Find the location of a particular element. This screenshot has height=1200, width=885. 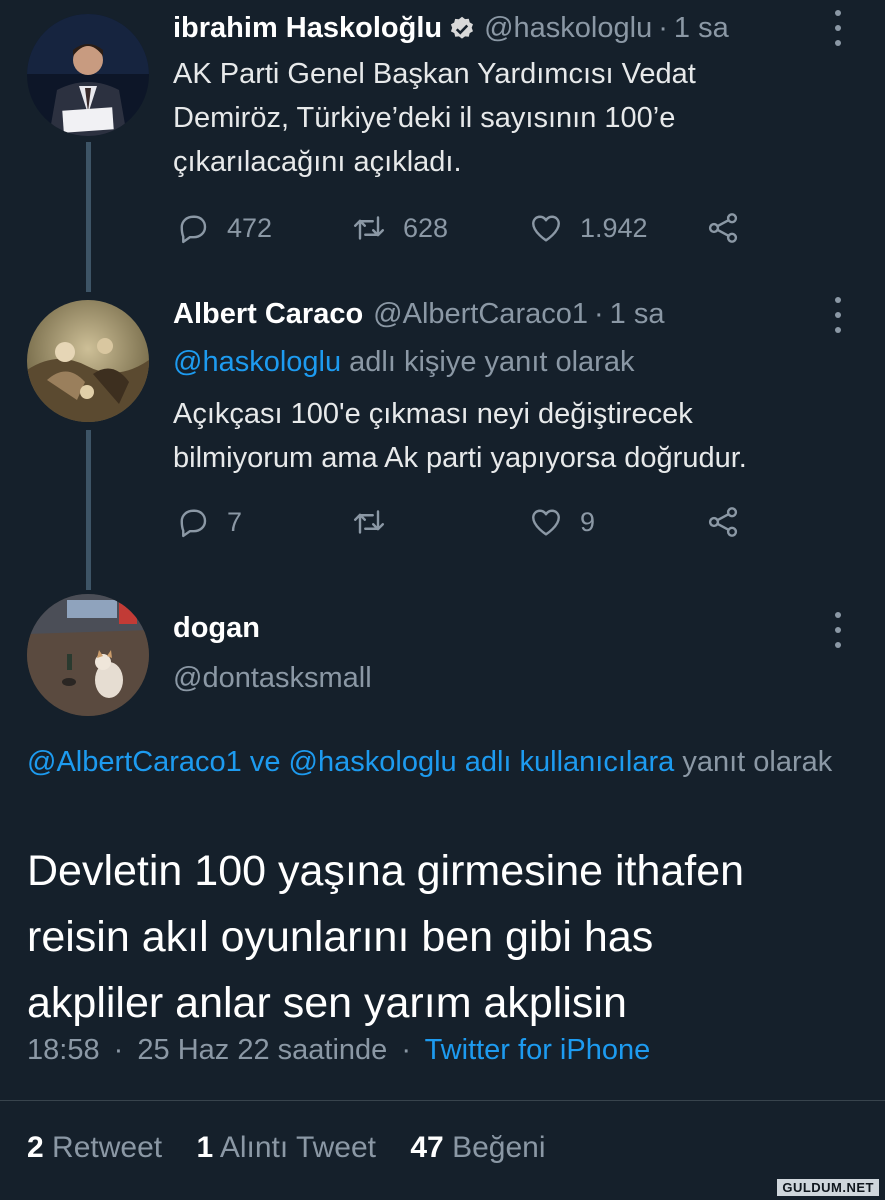

avatar-dogan is located at coordinates (88, 655).